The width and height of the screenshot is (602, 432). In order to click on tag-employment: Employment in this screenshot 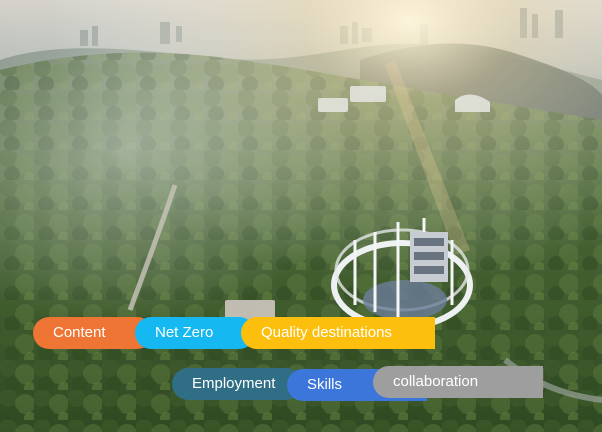, I will do `click(237, 384)`.